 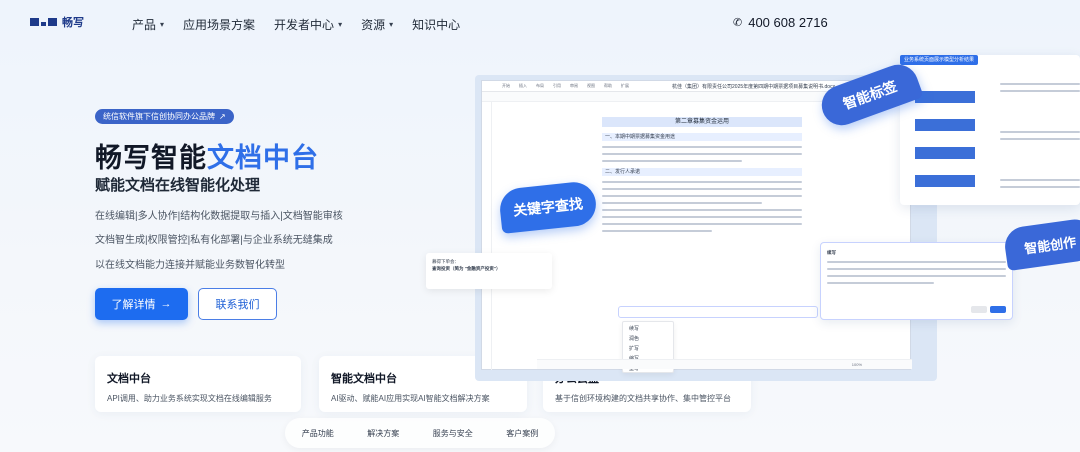 What do you see at coordinates (856, 364) in the screenshot?
I see `zoom-level: 100%` at bounding box center [856, 364].